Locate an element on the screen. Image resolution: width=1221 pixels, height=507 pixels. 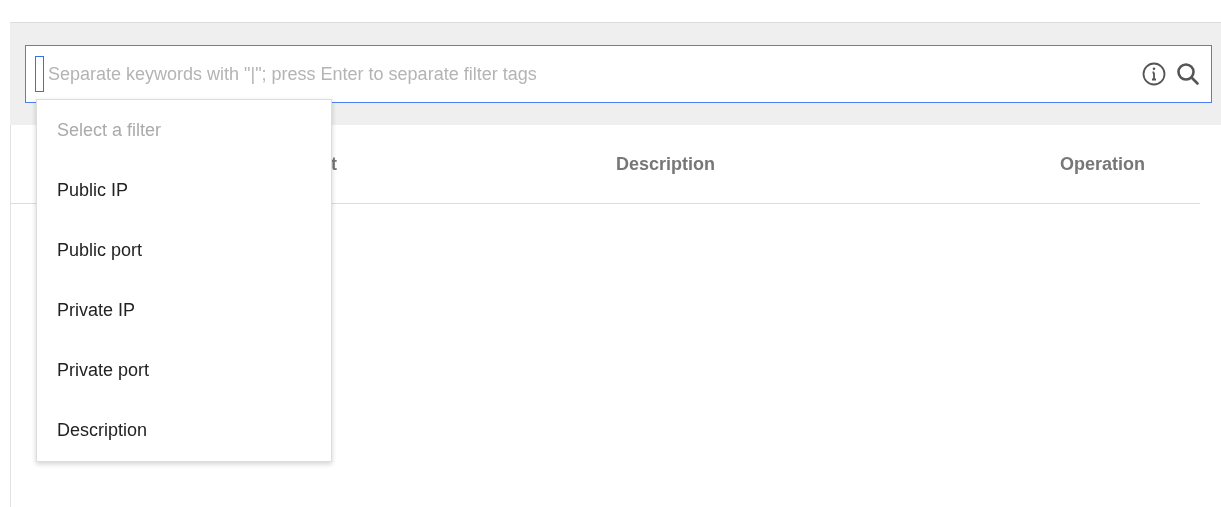
column-header: Description is located at coordinates (666, 163).